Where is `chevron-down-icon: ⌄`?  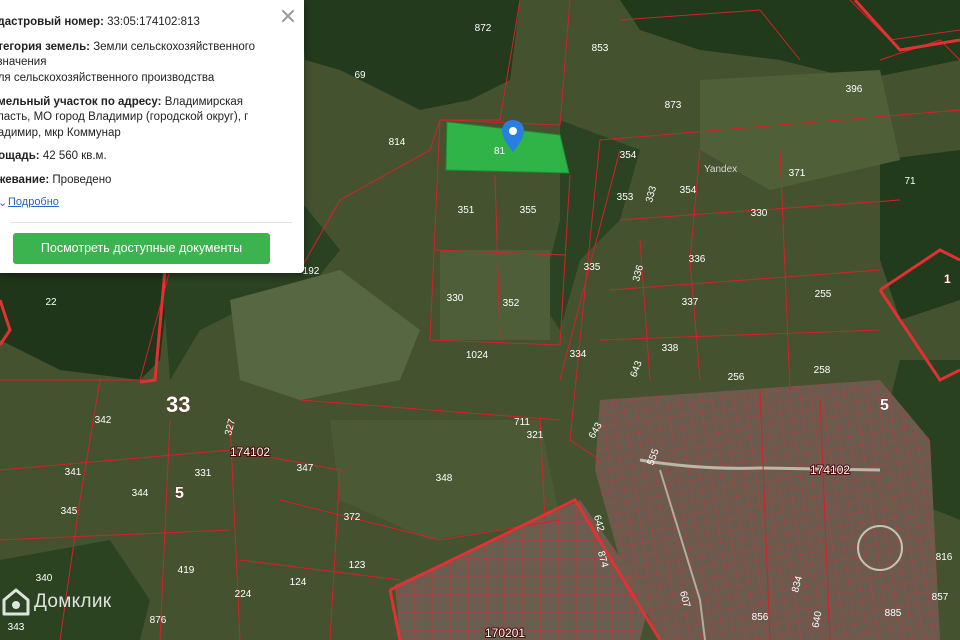
chevron-down-icon: ⌄ is located at coordinates (4, 203).